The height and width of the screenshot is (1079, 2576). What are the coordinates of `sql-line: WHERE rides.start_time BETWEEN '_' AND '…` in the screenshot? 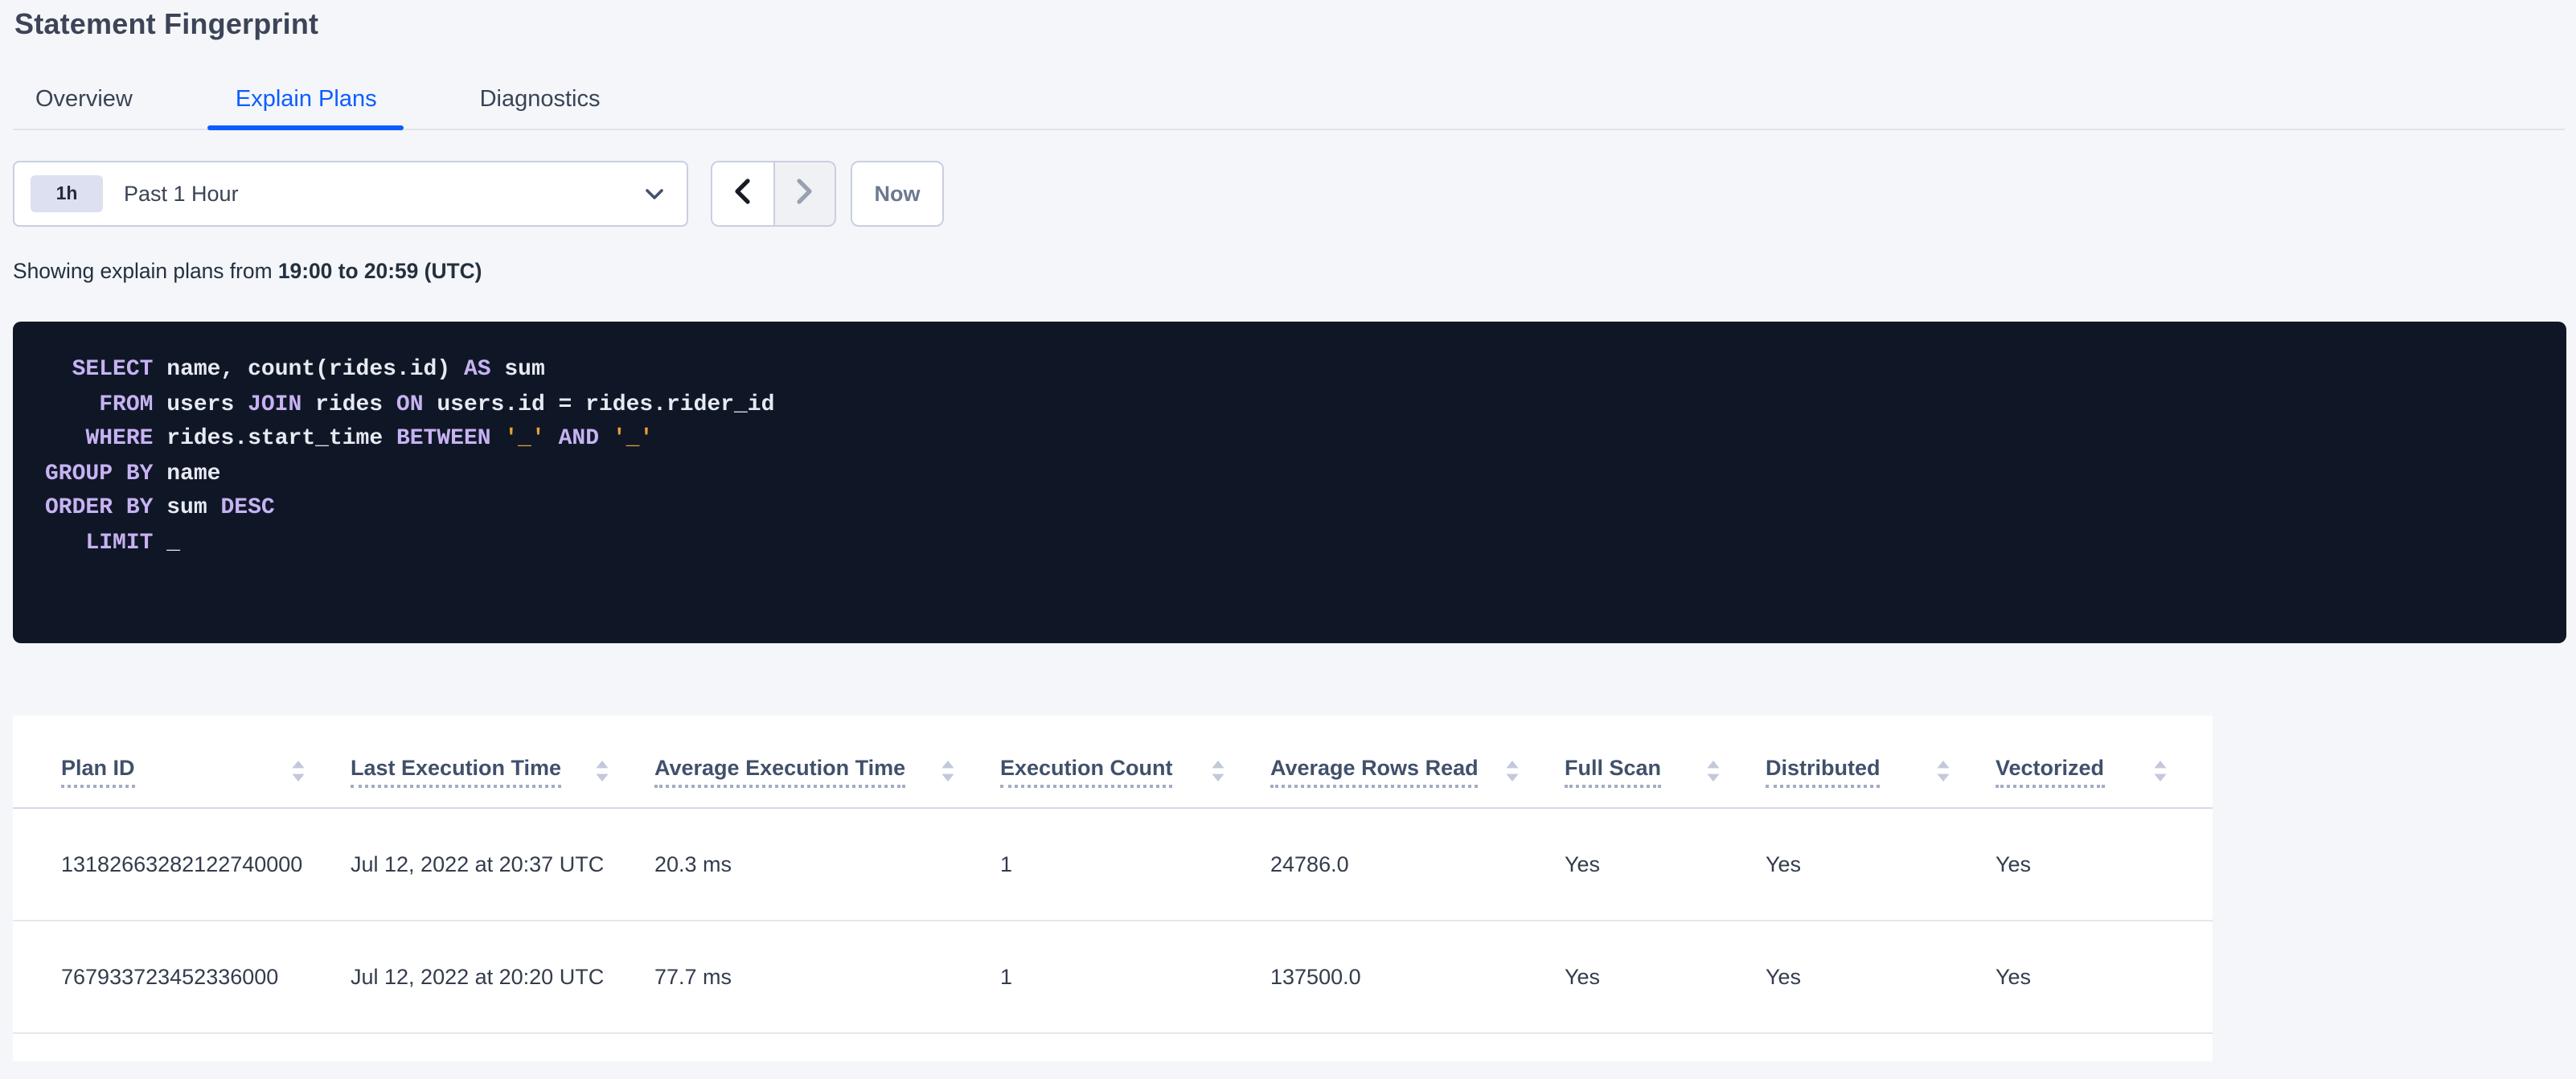 It's located at (369, 439).